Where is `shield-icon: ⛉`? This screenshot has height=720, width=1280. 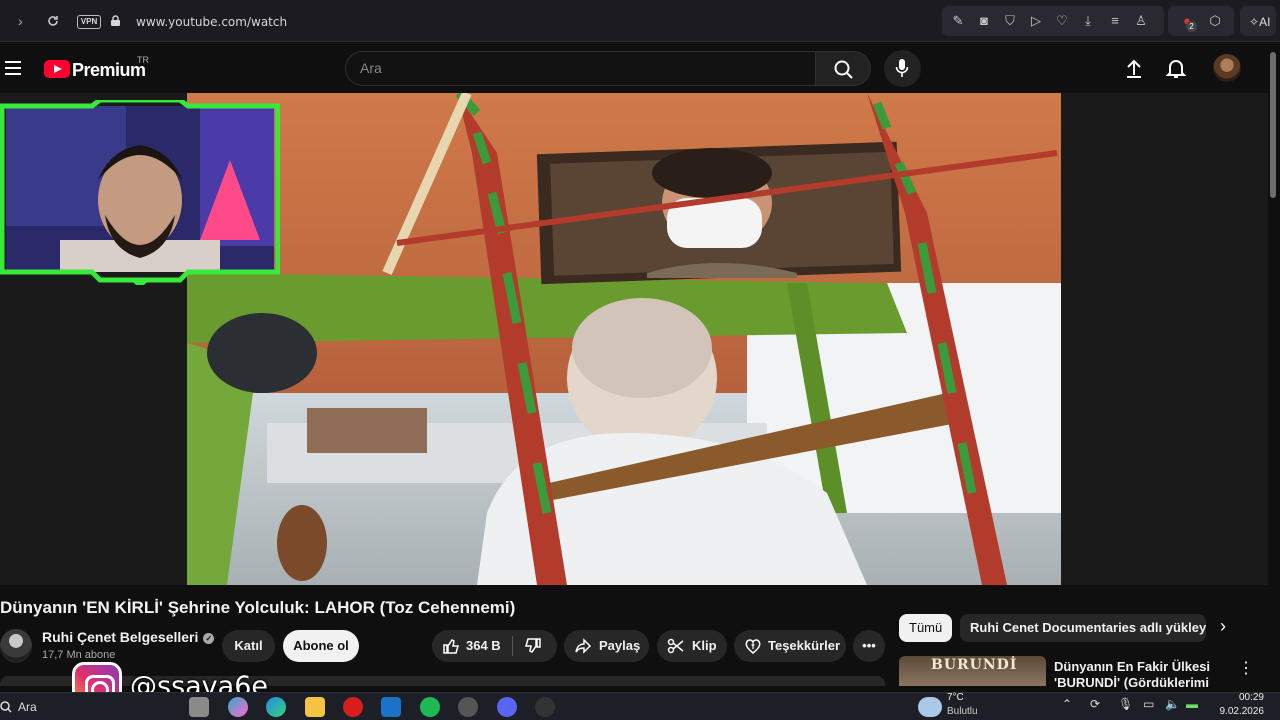 shield-icon: ⛉ is located at coordinates (1010, 21).